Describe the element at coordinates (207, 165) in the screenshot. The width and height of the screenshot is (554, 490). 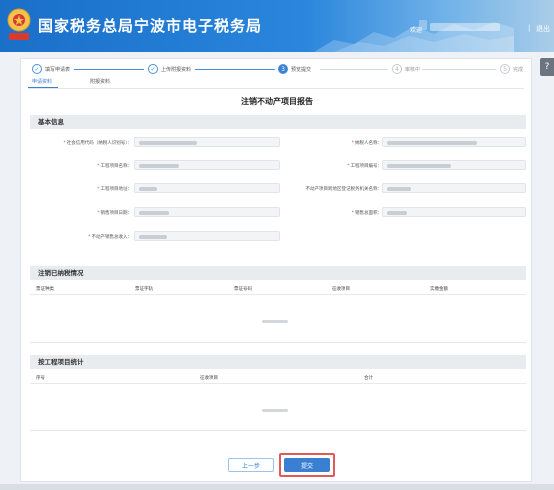
I see `project-name-field` at that location.